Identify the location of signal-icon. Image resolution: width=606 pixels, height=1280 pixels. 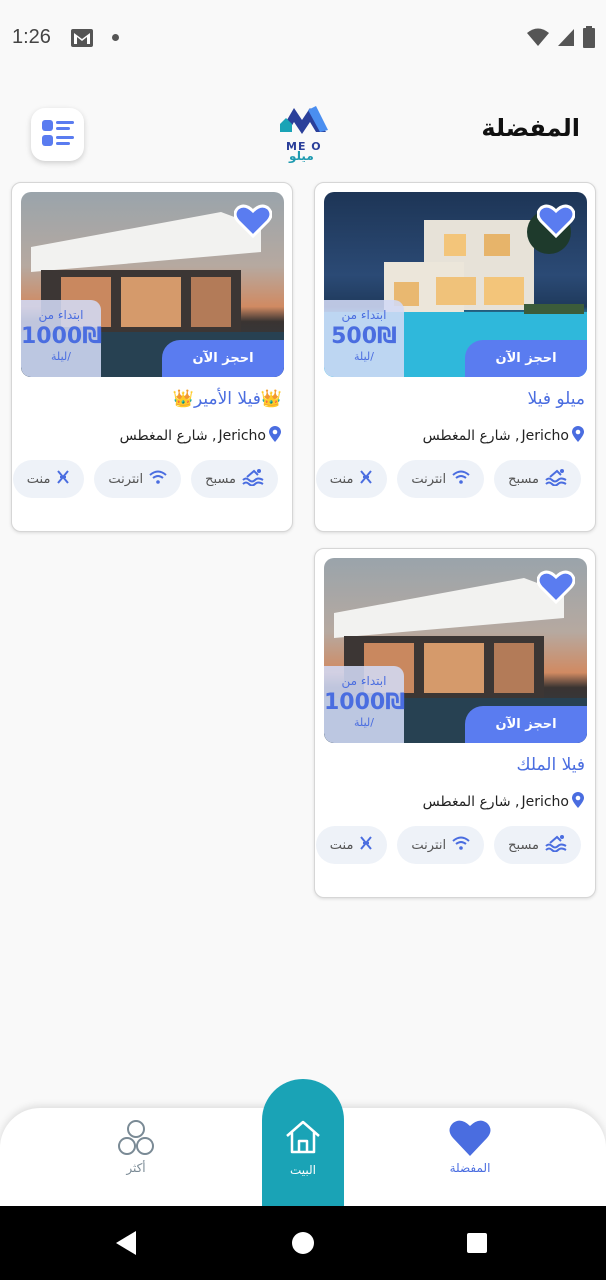
(566, 39).